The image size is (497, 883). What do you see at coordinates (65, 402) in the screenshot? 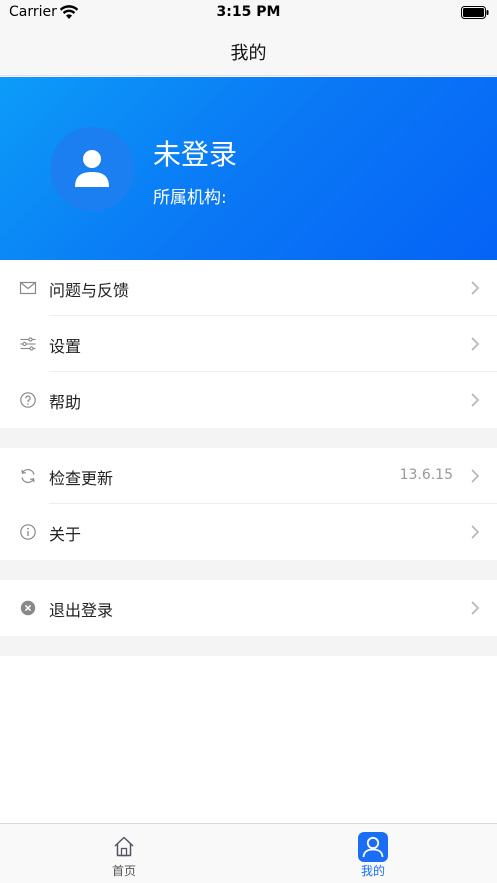
I see `menu-item-label: 帮助` at bounding box center [65, 402].